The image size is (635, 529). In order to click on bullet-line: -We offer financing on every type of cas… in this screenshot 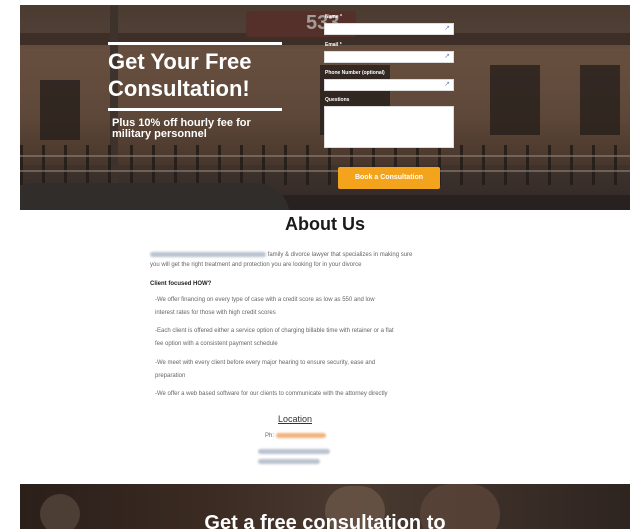, I will do `click(265, 300)`.